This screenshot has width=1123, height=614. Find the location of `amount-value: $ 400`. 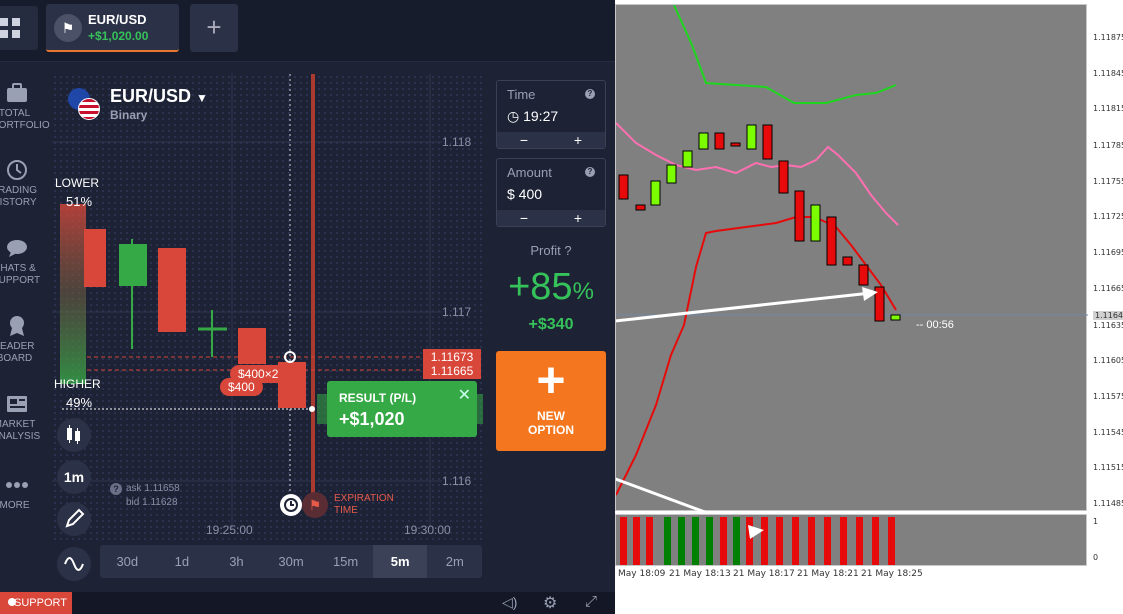

amount-value: $ 400 is located at coordinates (524, 194).